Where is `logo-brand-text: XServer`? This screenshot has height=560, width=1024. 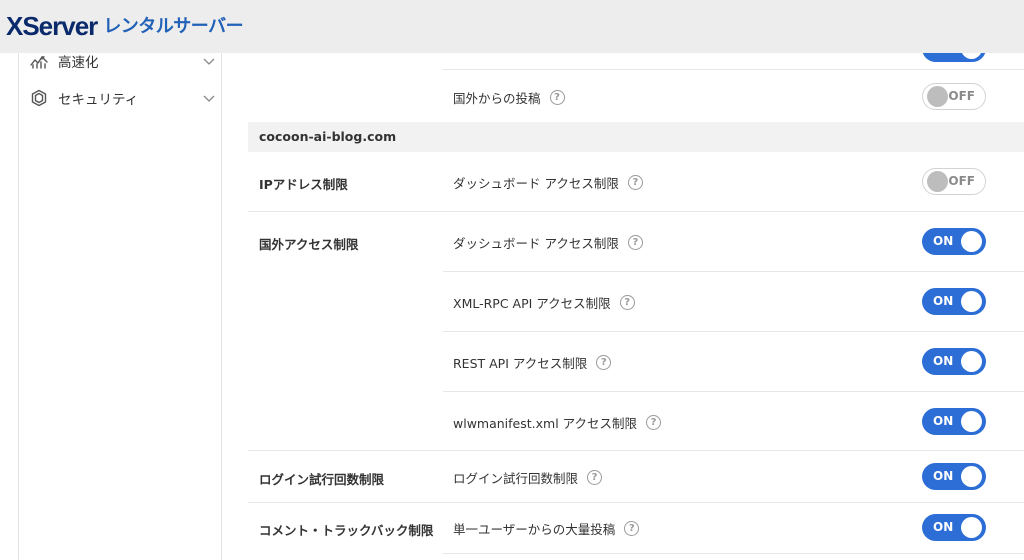 logo-brand-text: XServer is located at coordinates (52, 26).